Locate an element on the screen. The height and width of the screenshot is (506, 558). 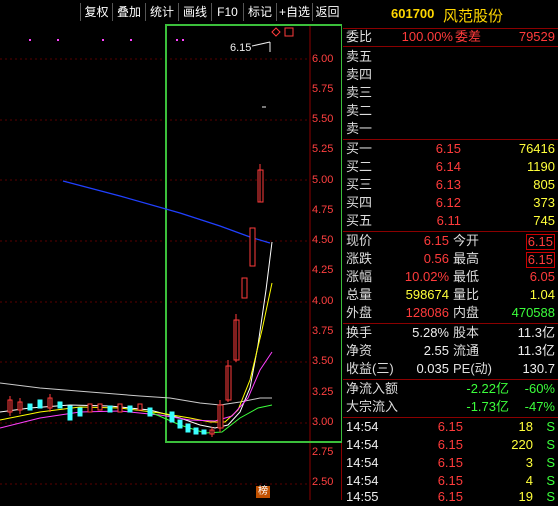
y-tick: 5.75 is located at coordinates (323, 89).